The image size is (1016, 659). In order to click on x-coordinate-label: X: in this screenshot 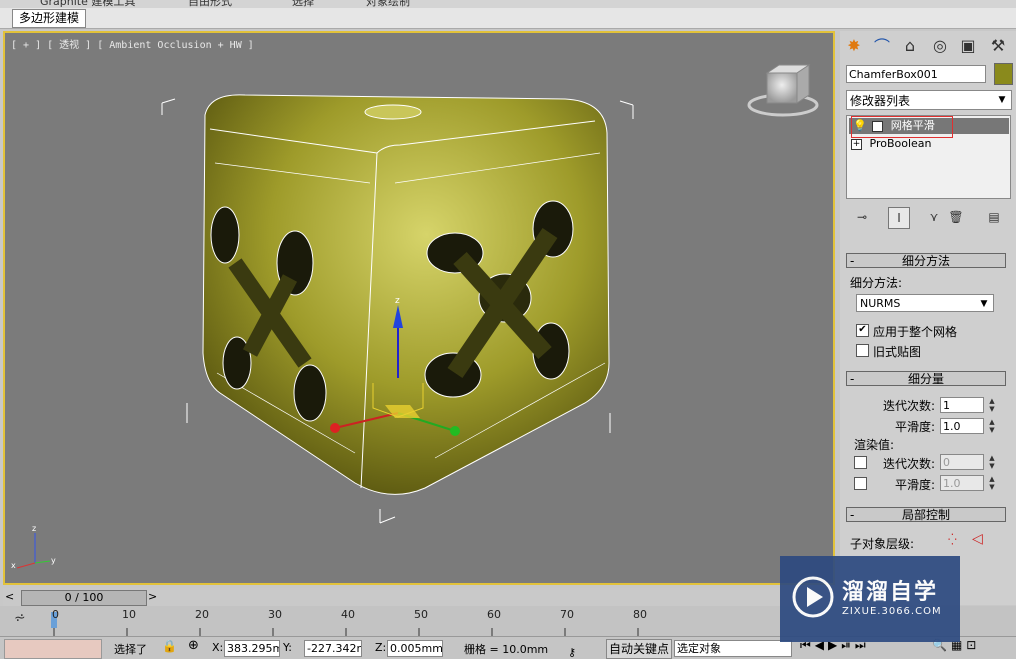, I will do `click(218, 647)`.